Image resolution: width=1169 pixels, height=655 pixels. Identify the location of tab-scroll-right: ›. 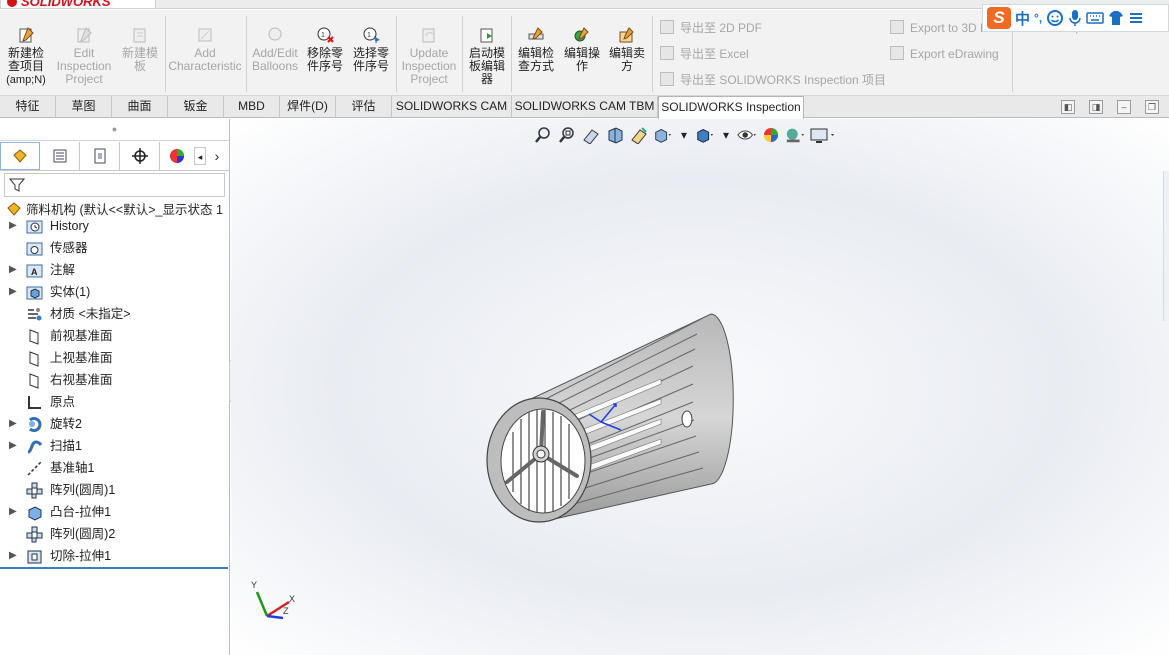
(217, 156).